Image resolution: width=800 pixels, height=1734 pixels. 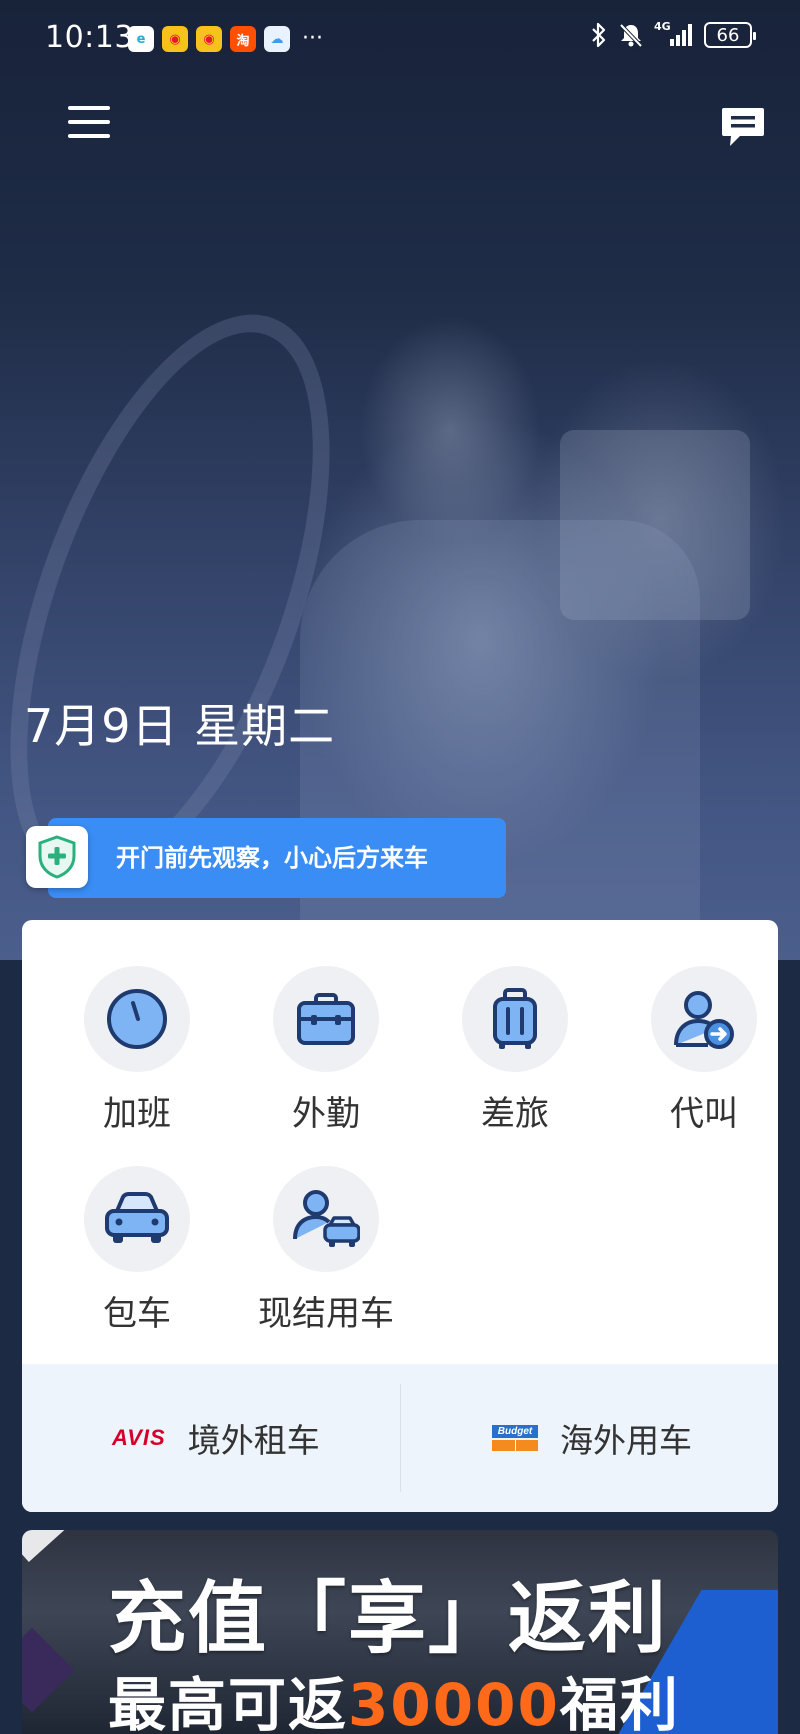 I want to click on service-overtime: 加班, so click(x=137, y=1050).